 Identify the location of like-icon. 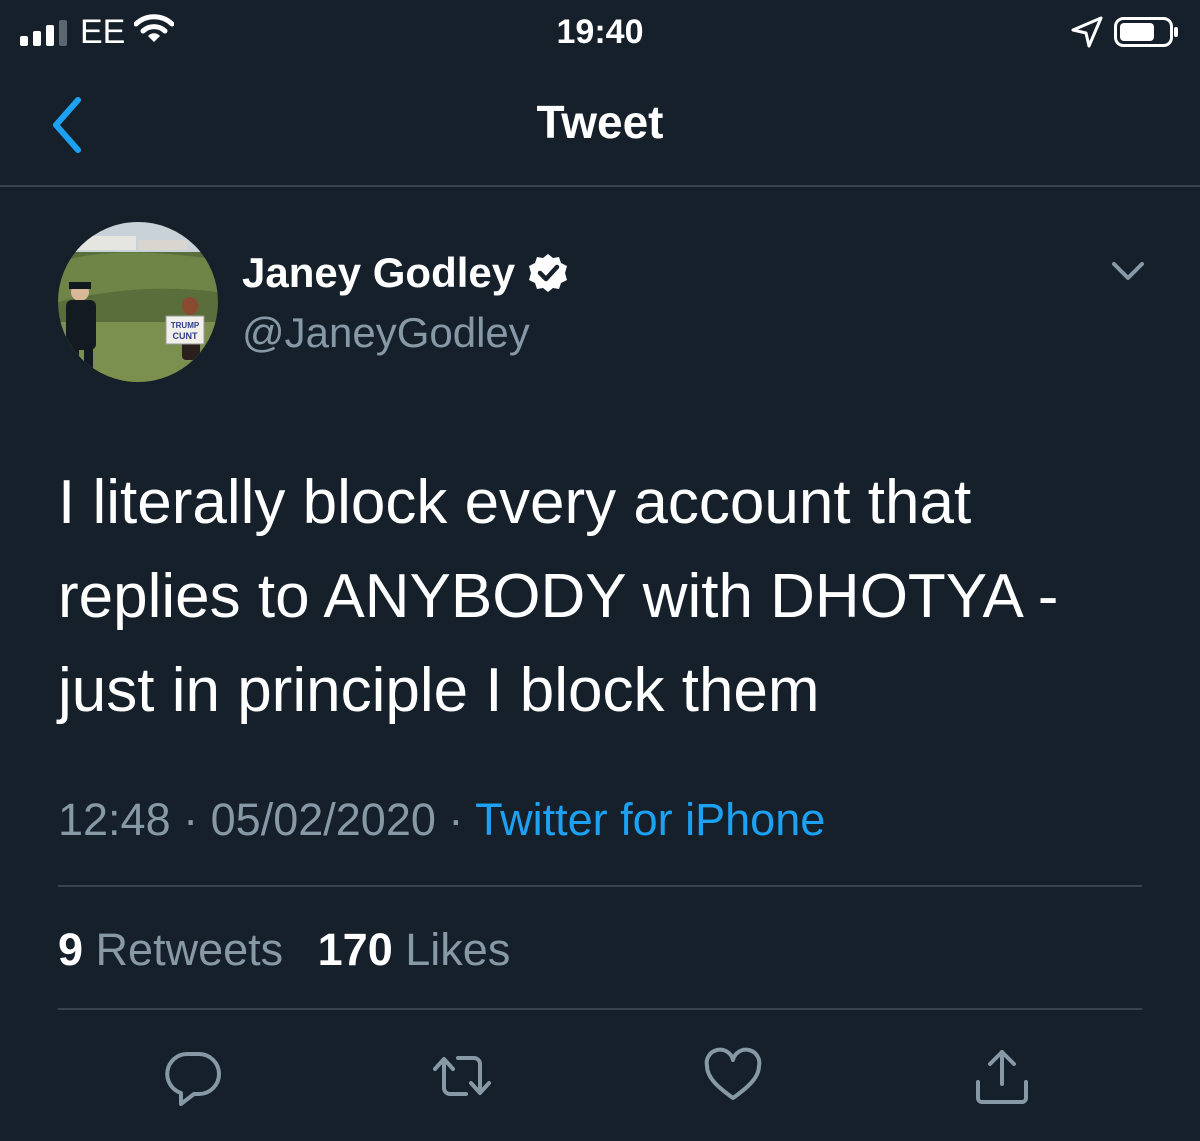
(733, 1073).